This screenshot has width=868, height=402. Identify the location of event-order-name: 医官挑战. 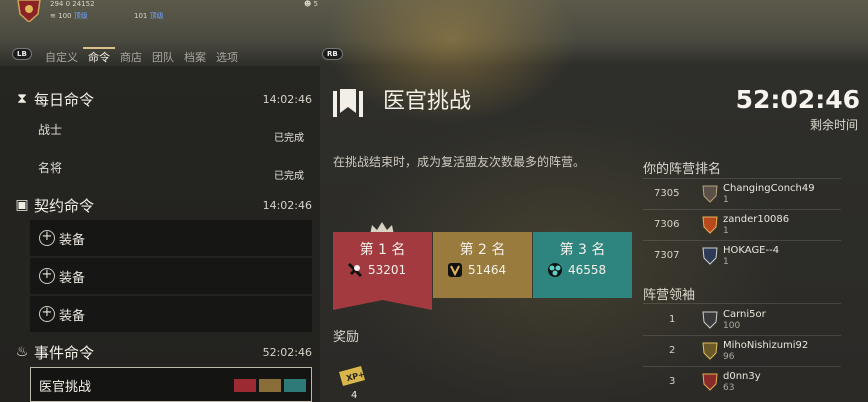
(65, 387).